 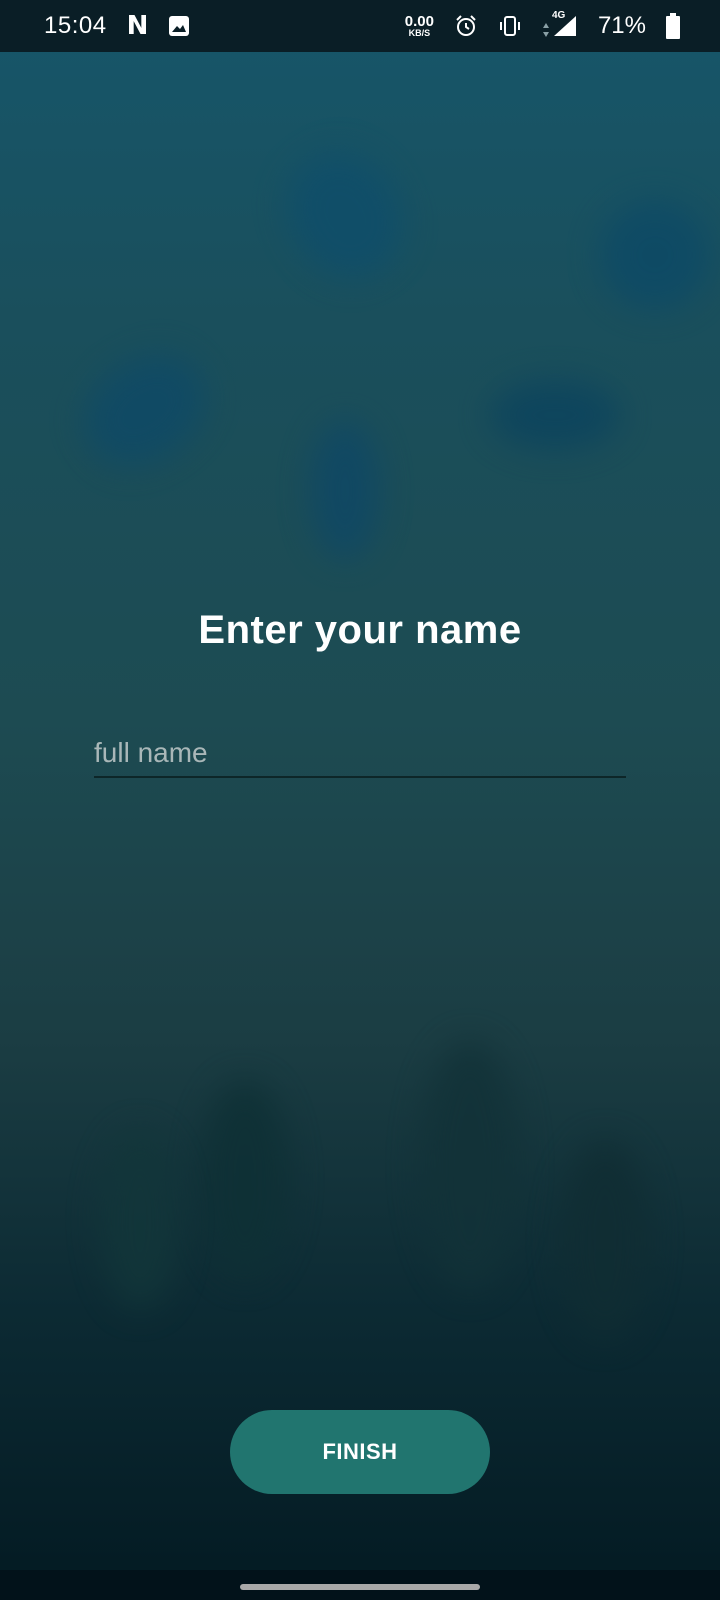 I want to click on netflix-notification-icon: N, so click(x=137, y=26).